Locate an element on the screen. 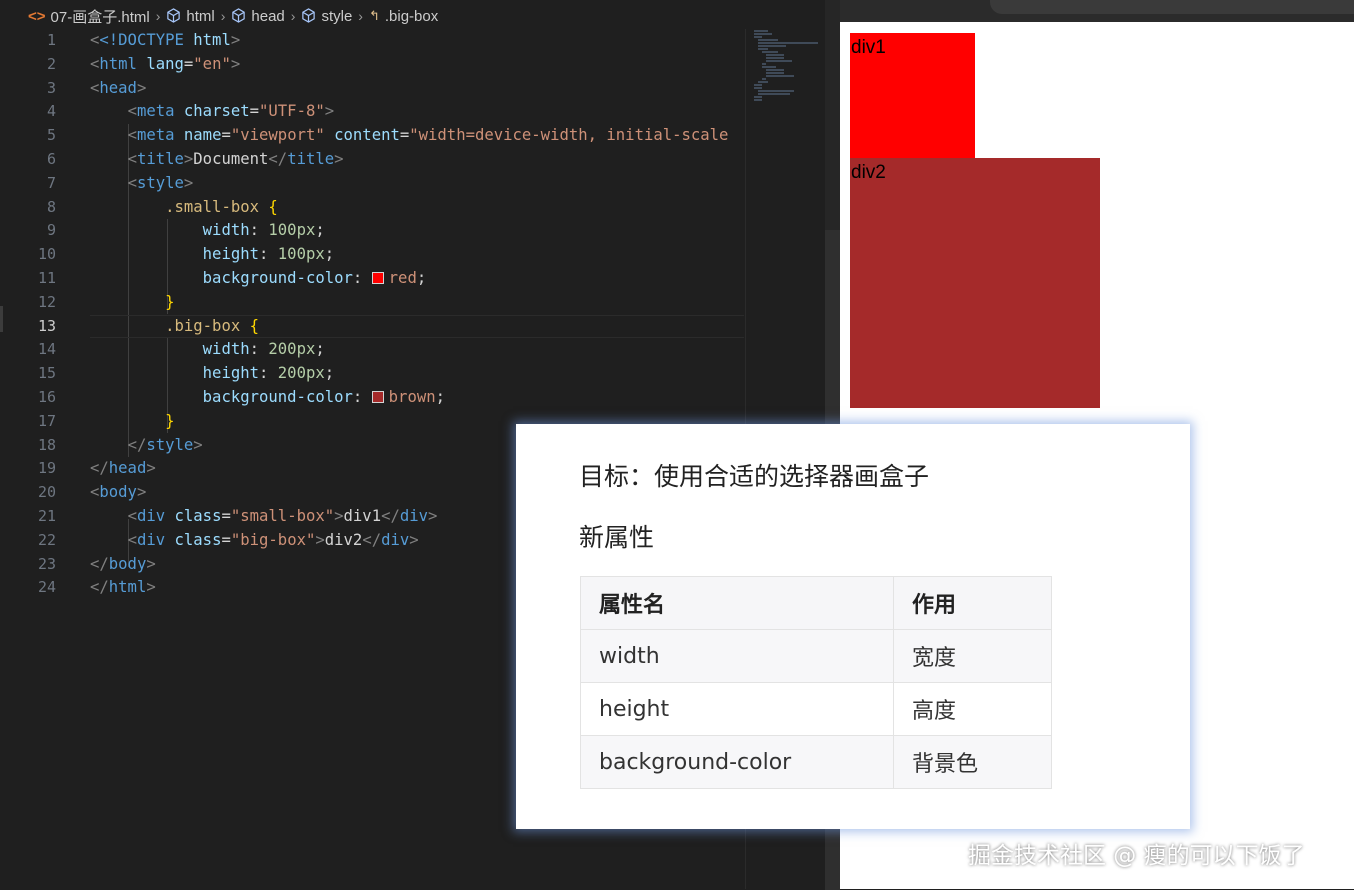 Image resolution: width=1354 pixels, height=890 pixels. table-cell: 宽度 is located at coordinates (972, 656).